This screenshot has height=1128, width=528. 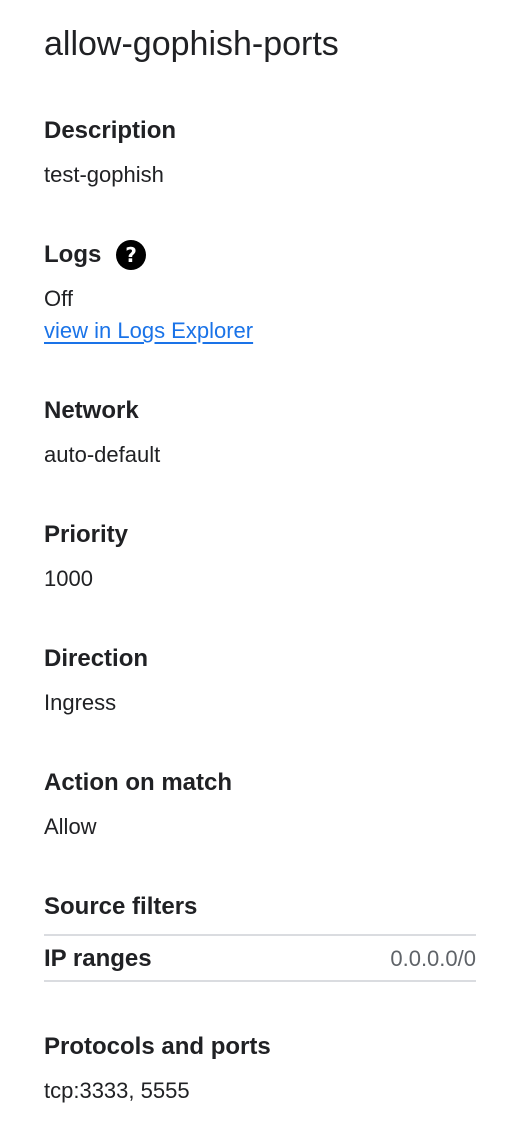 What do you see at coordinates (98, 958) in the screenshot?
I see `ip-ranges-label: IP ranges` at bounding box center [98, 958].